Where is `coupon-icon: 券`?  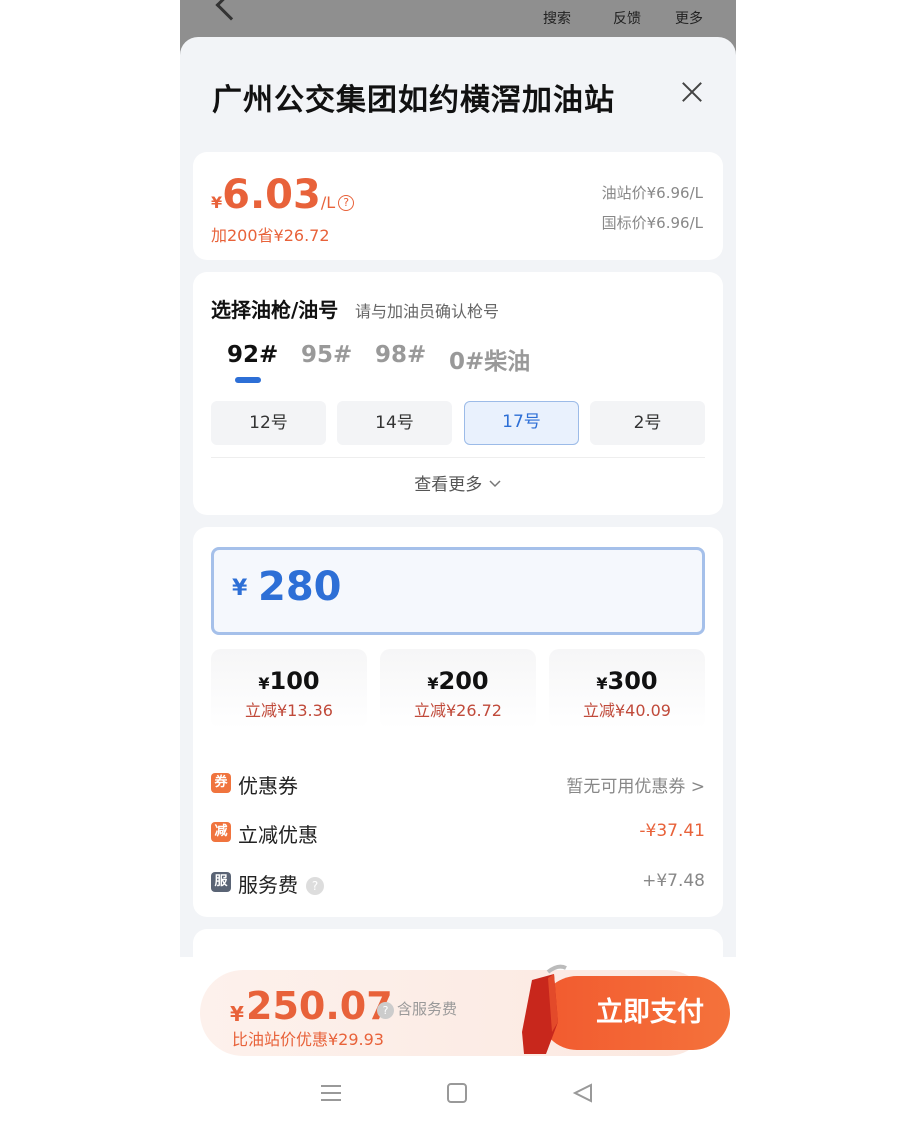
coupon-icon: 券 is located at coordinates (221, 783).